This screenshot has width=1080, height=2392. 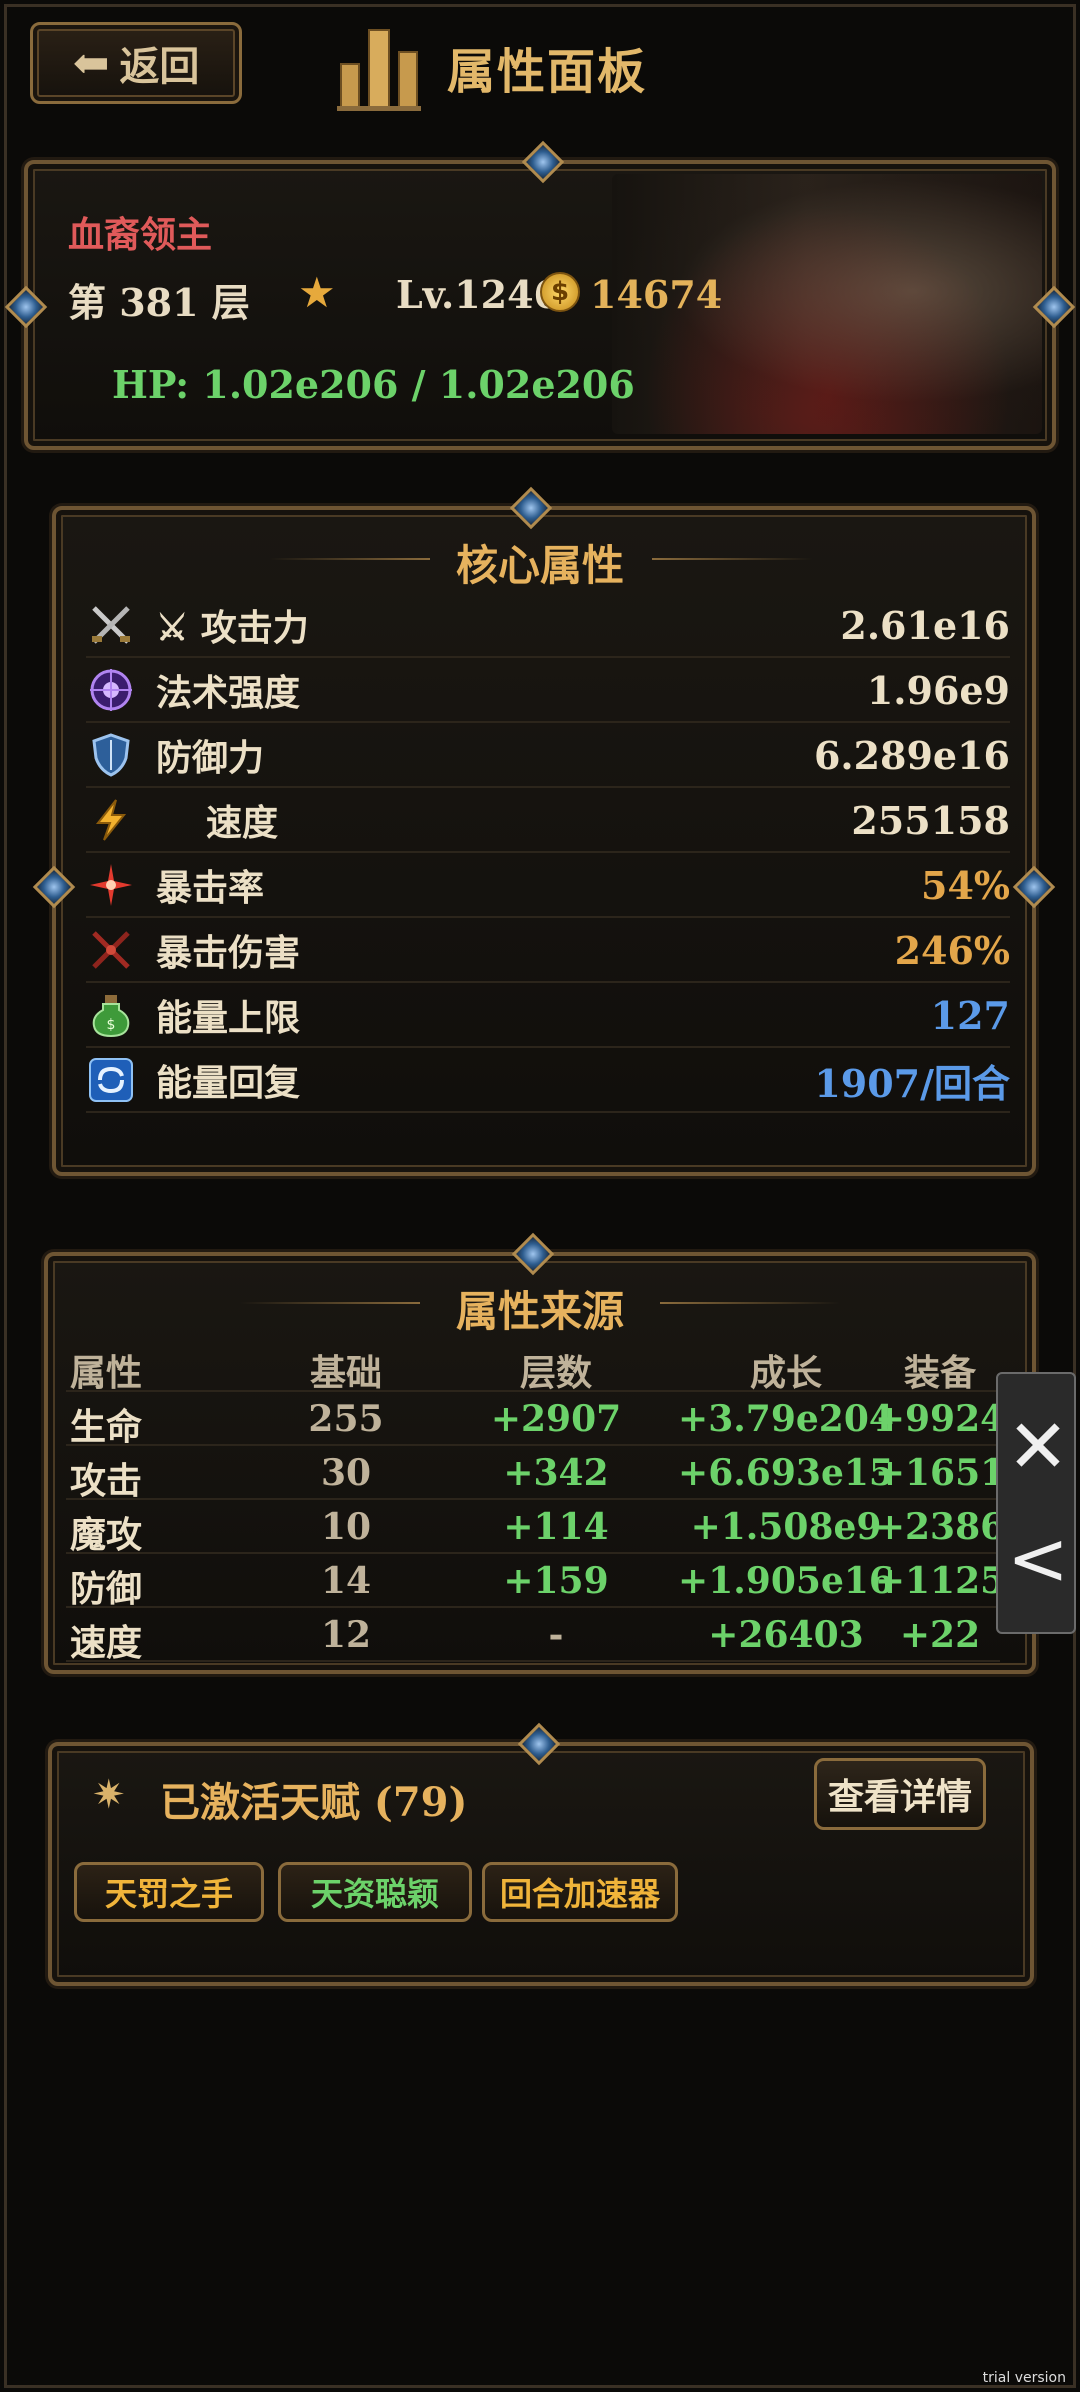 What do you see at coordinates (314, 1802) in the screenshot?
I see `talents-title: 已激活天赋 (79)` at bounding box center [314, 1802].